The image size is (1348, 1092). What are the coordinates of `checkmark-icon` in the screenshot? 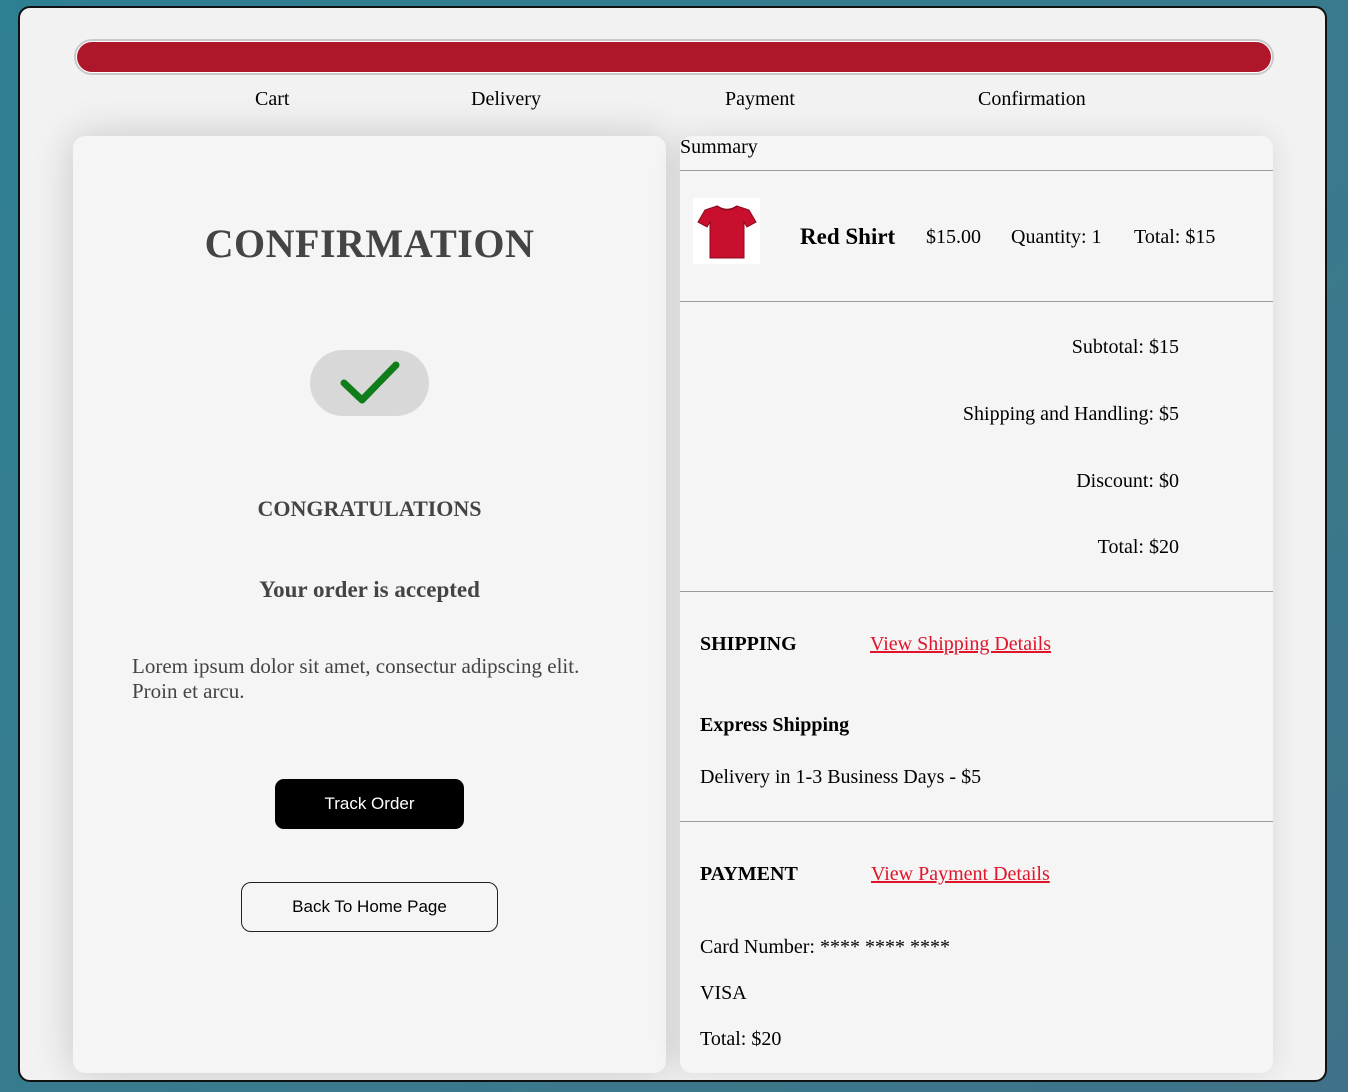 It's located at (369, 382).